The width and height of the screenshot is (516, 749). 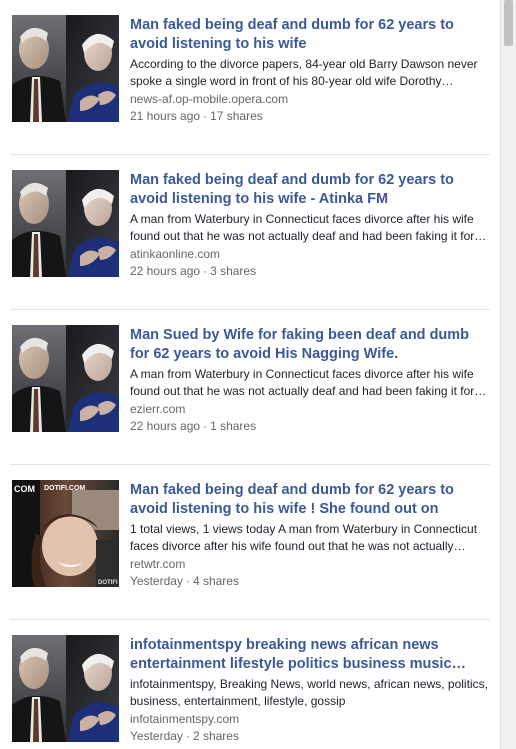 I want to click on result-source: infotainmentspy.com, so click(x=185, y=719).